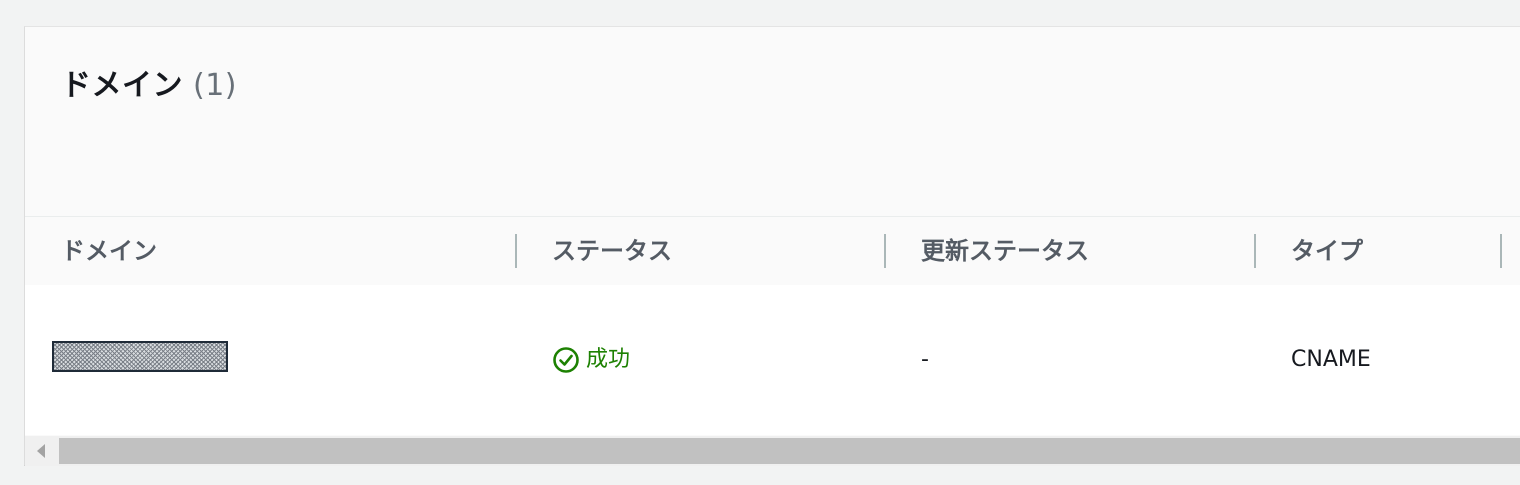 The image size is (1520, 485). What do you see at coordinates (215, 85) in the screenshot?
I see `domain-count: (1)` at bounding box center [215, 85].